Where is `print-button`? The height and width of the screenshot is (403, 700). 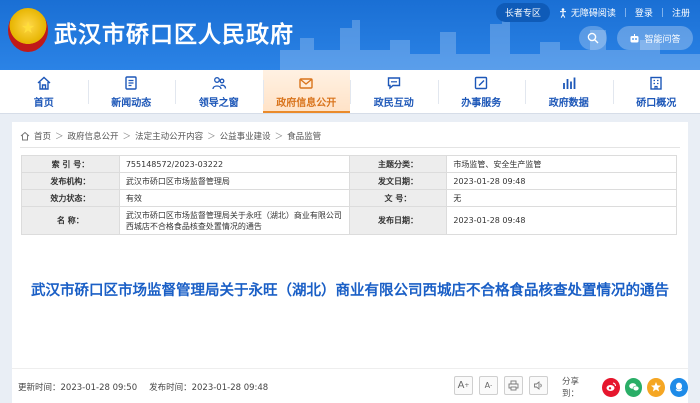
print-button is located at coordinates (513, 385).